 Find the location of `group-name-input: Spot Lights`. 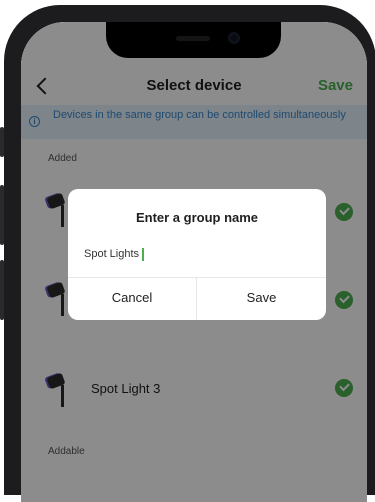

group-name-input: Spot Lights is located at coordinates (194, 254).